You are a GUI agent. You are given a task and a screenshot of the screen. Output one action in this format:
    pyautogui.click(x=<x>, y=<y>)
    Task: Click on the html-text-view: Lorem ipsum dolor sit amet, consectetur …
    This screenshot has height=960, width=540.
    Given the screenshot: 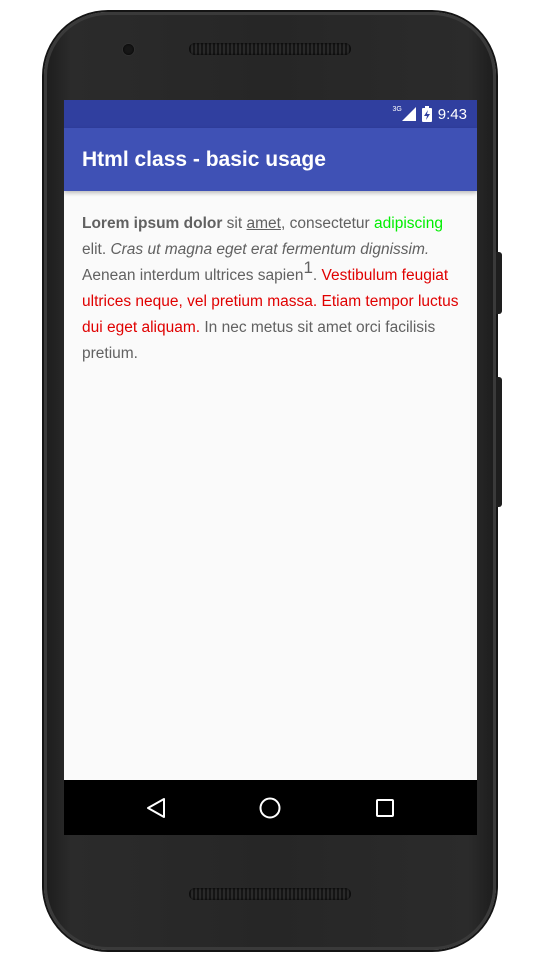 What is the action you would take?
    pyautogui.click(x=270, y=279)
    